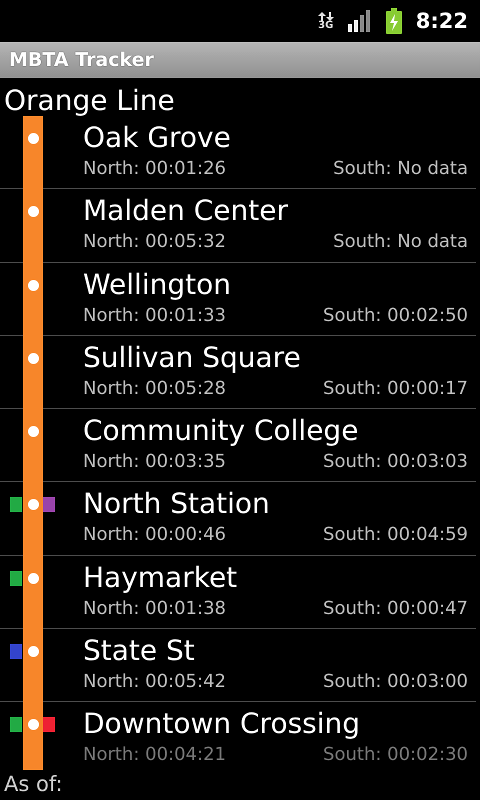  What do you see at coordinates (154, 608) in the screenshot?
I see `north-time: North: 00:01:38` at bounding box center [154, 608].